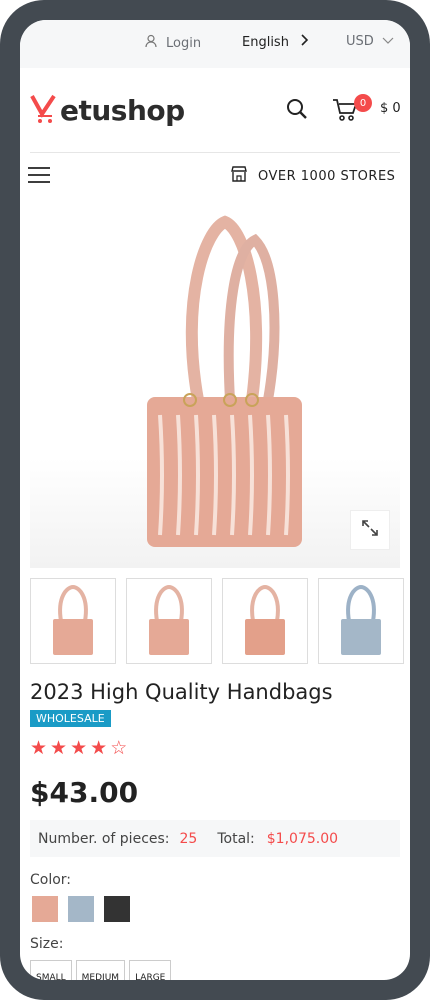 The image size is (430, 1000). Describe the element at coordinates (217, 621) in the screenshot. I see `thumbnail-strip` at that location.